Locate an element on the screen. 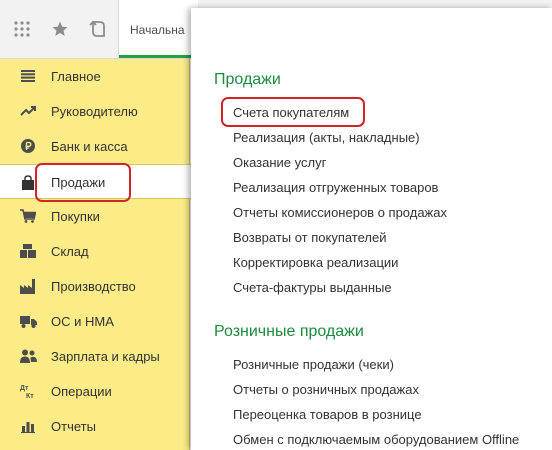 The height and width of the screenshot is (450, 552). sidebar-item-label: Операции is located at coordinates (81, 391).